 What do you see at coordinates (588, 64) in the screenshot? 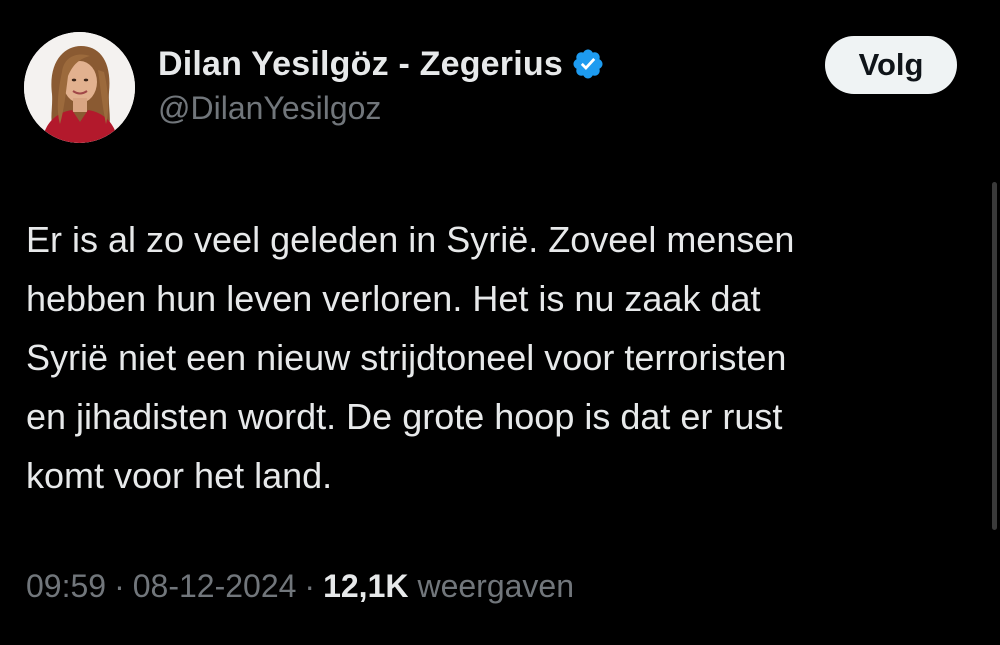
I see `verified-badge-icon` at bounding box center [588, 64].